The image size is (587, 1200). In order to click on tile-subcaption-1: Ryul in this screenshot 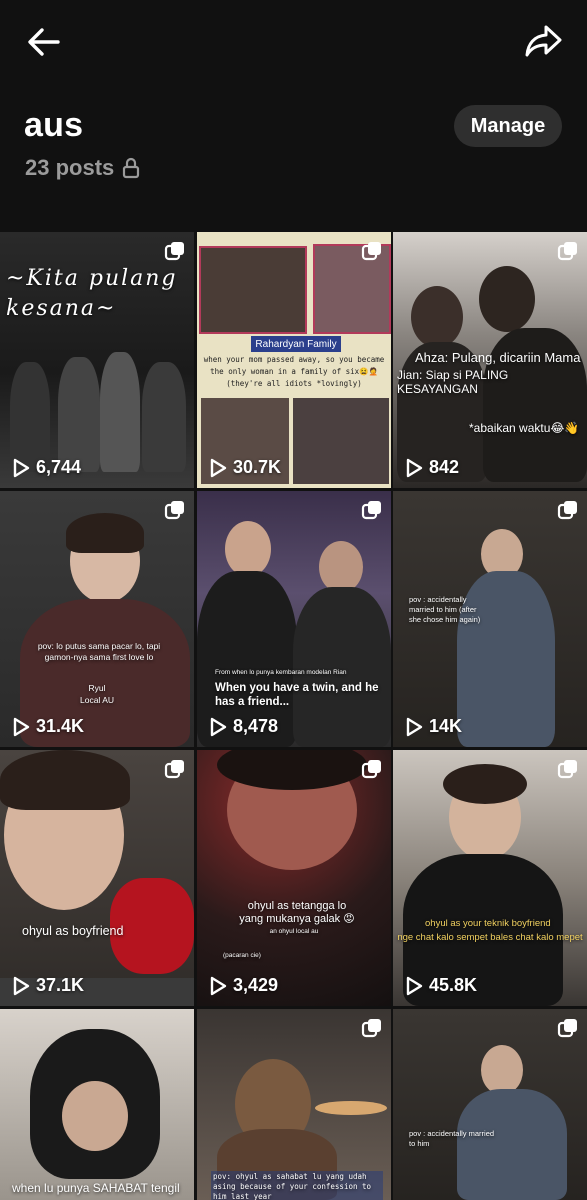, I will do `click(97, 688)`.